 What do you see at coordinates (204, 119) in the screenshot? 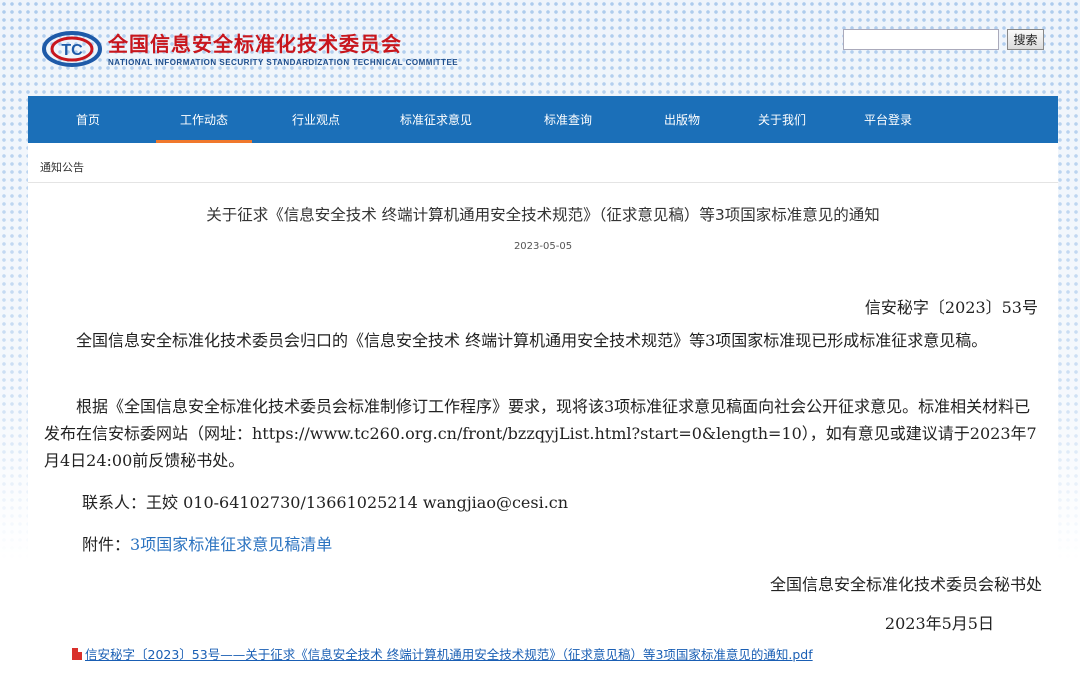
I see `nav-work-news: 工作动态` at bounding box center [204, 119].